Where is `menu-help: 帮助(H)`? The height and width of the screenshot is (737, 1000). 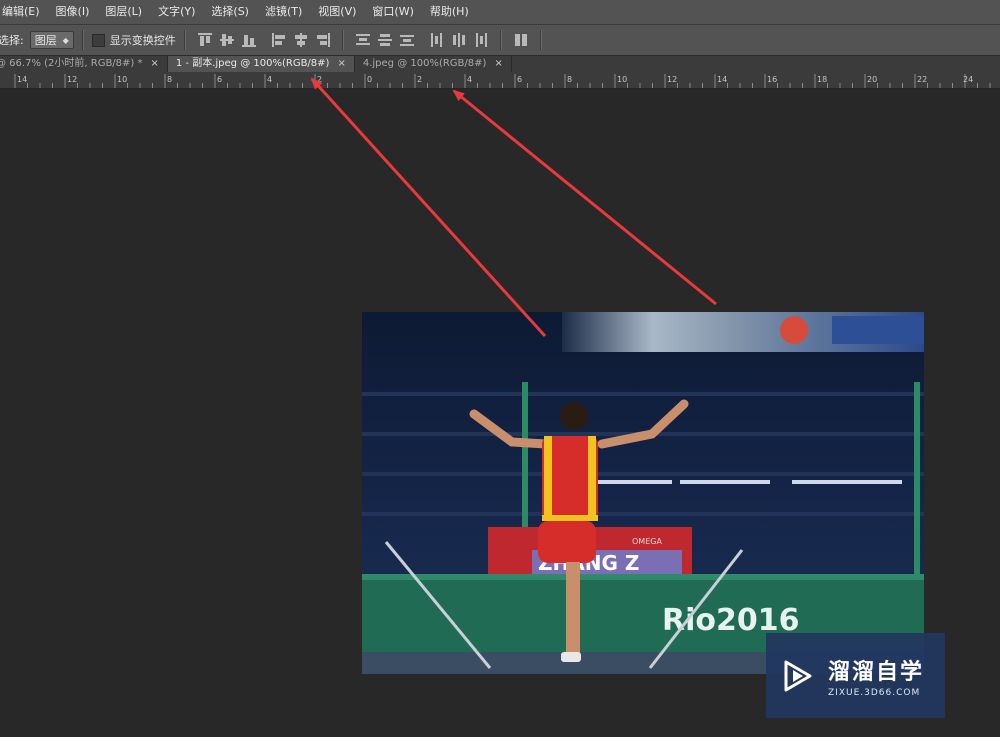
menu-help: 帮助(H) is located at coordinates (449, 12).